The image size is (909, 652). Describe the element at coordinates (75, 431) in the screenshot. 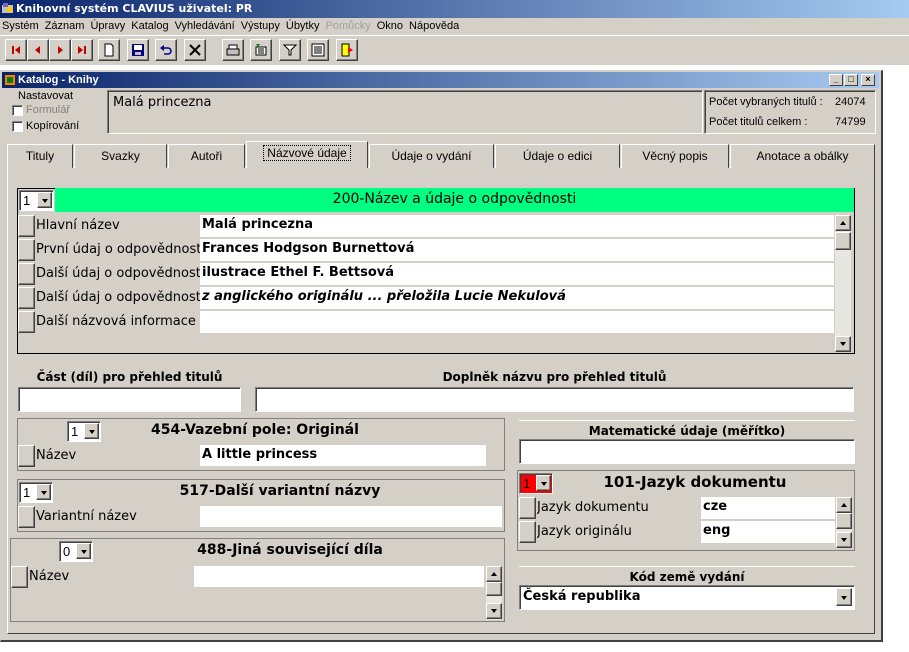

I see `section-454-counter-value: 1` at that location.